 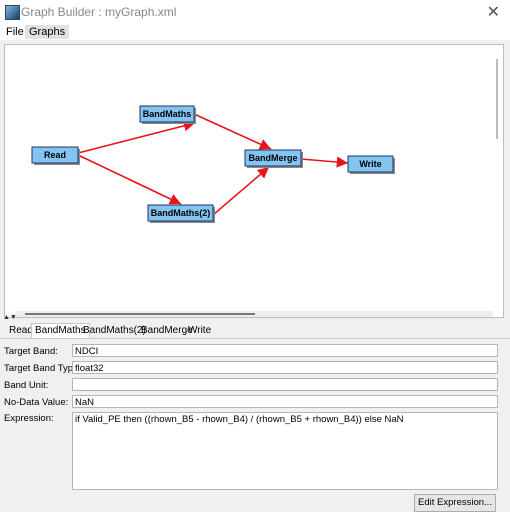 I want to click on node-label: BandMaths(2), so click(x=181, y=213).